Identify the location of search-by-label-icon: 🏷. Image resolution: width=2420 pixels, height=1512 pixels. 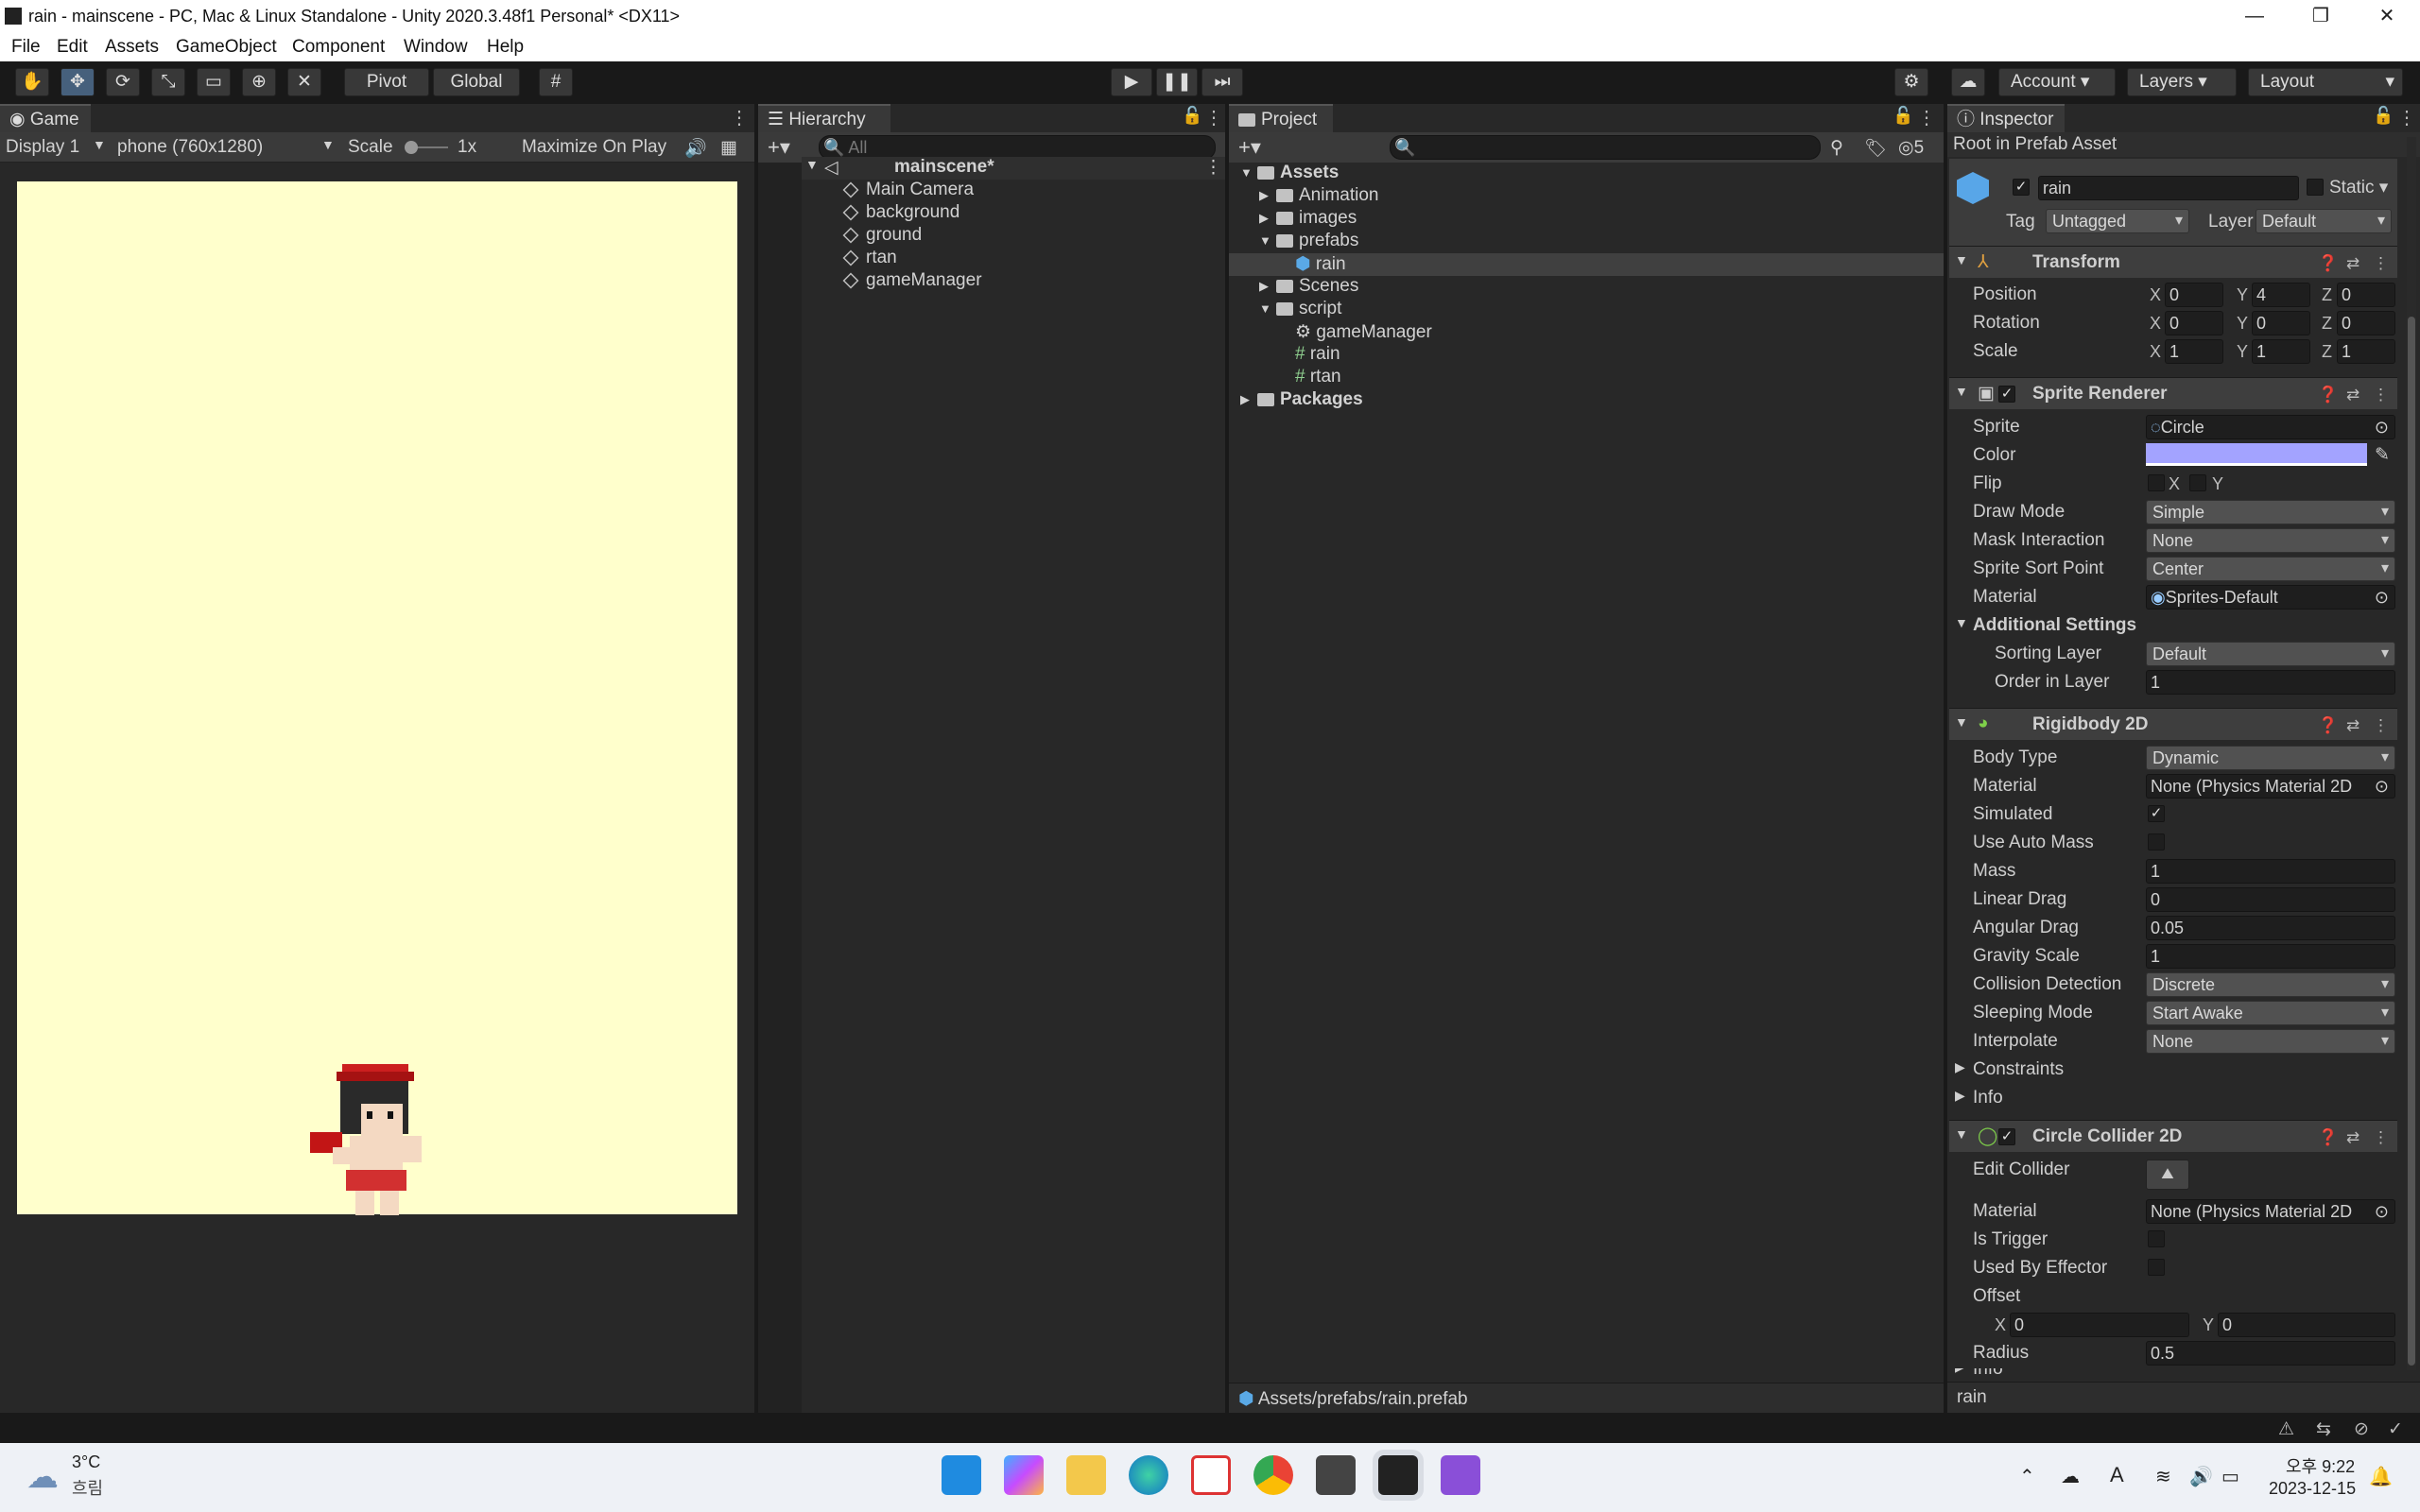
(1875, 148).